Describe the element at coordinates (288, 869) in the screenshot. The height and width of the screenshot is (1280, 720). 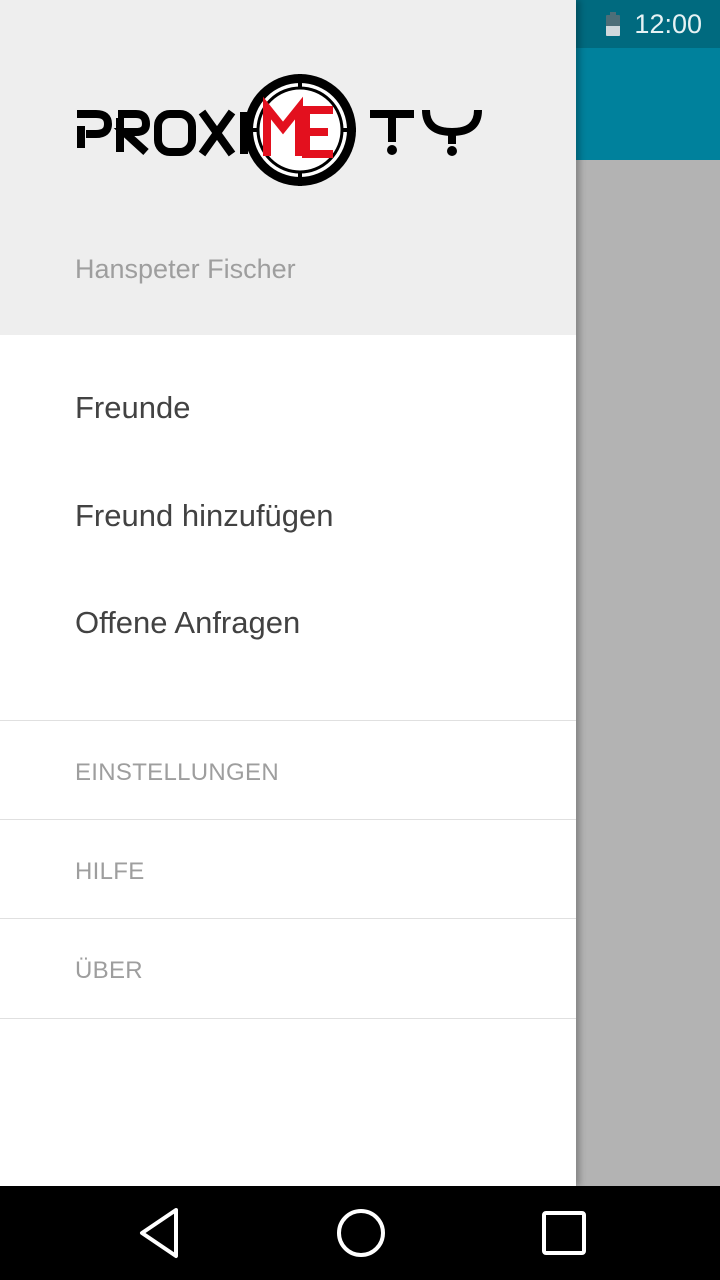
I see `drawer-item-hilfe: HILFE` at that location.